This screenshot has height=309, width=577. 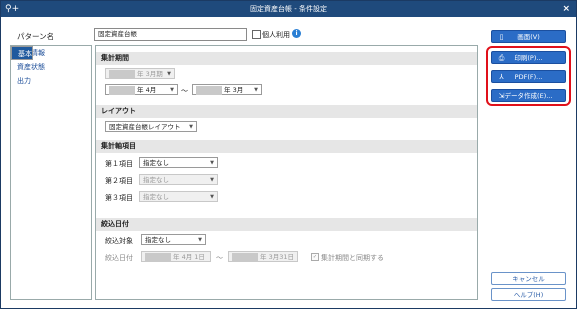 I want to click on axis-item-1-label: 第１項目, so click(x=119, y=164).